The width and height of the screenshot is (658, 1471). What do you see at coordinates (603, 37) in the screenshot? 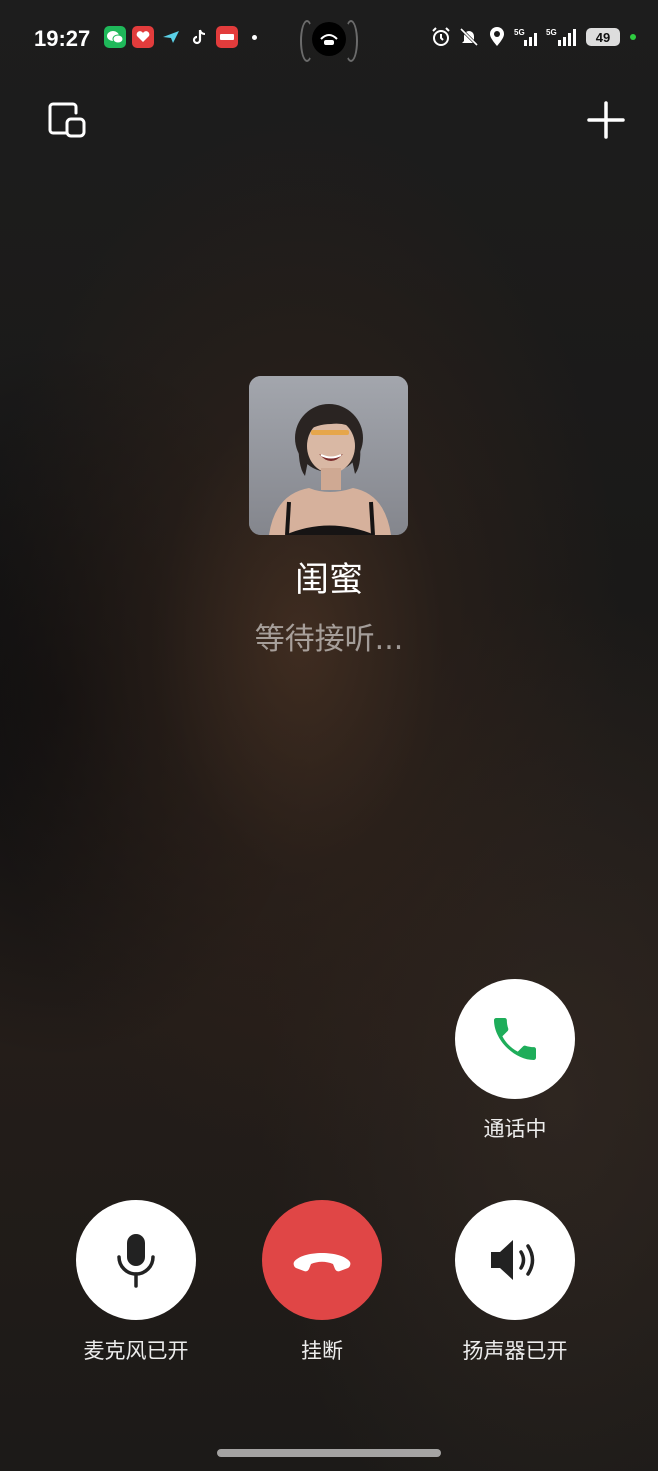
I see `battery-indicator: 49` at bounding box center [603, 37].